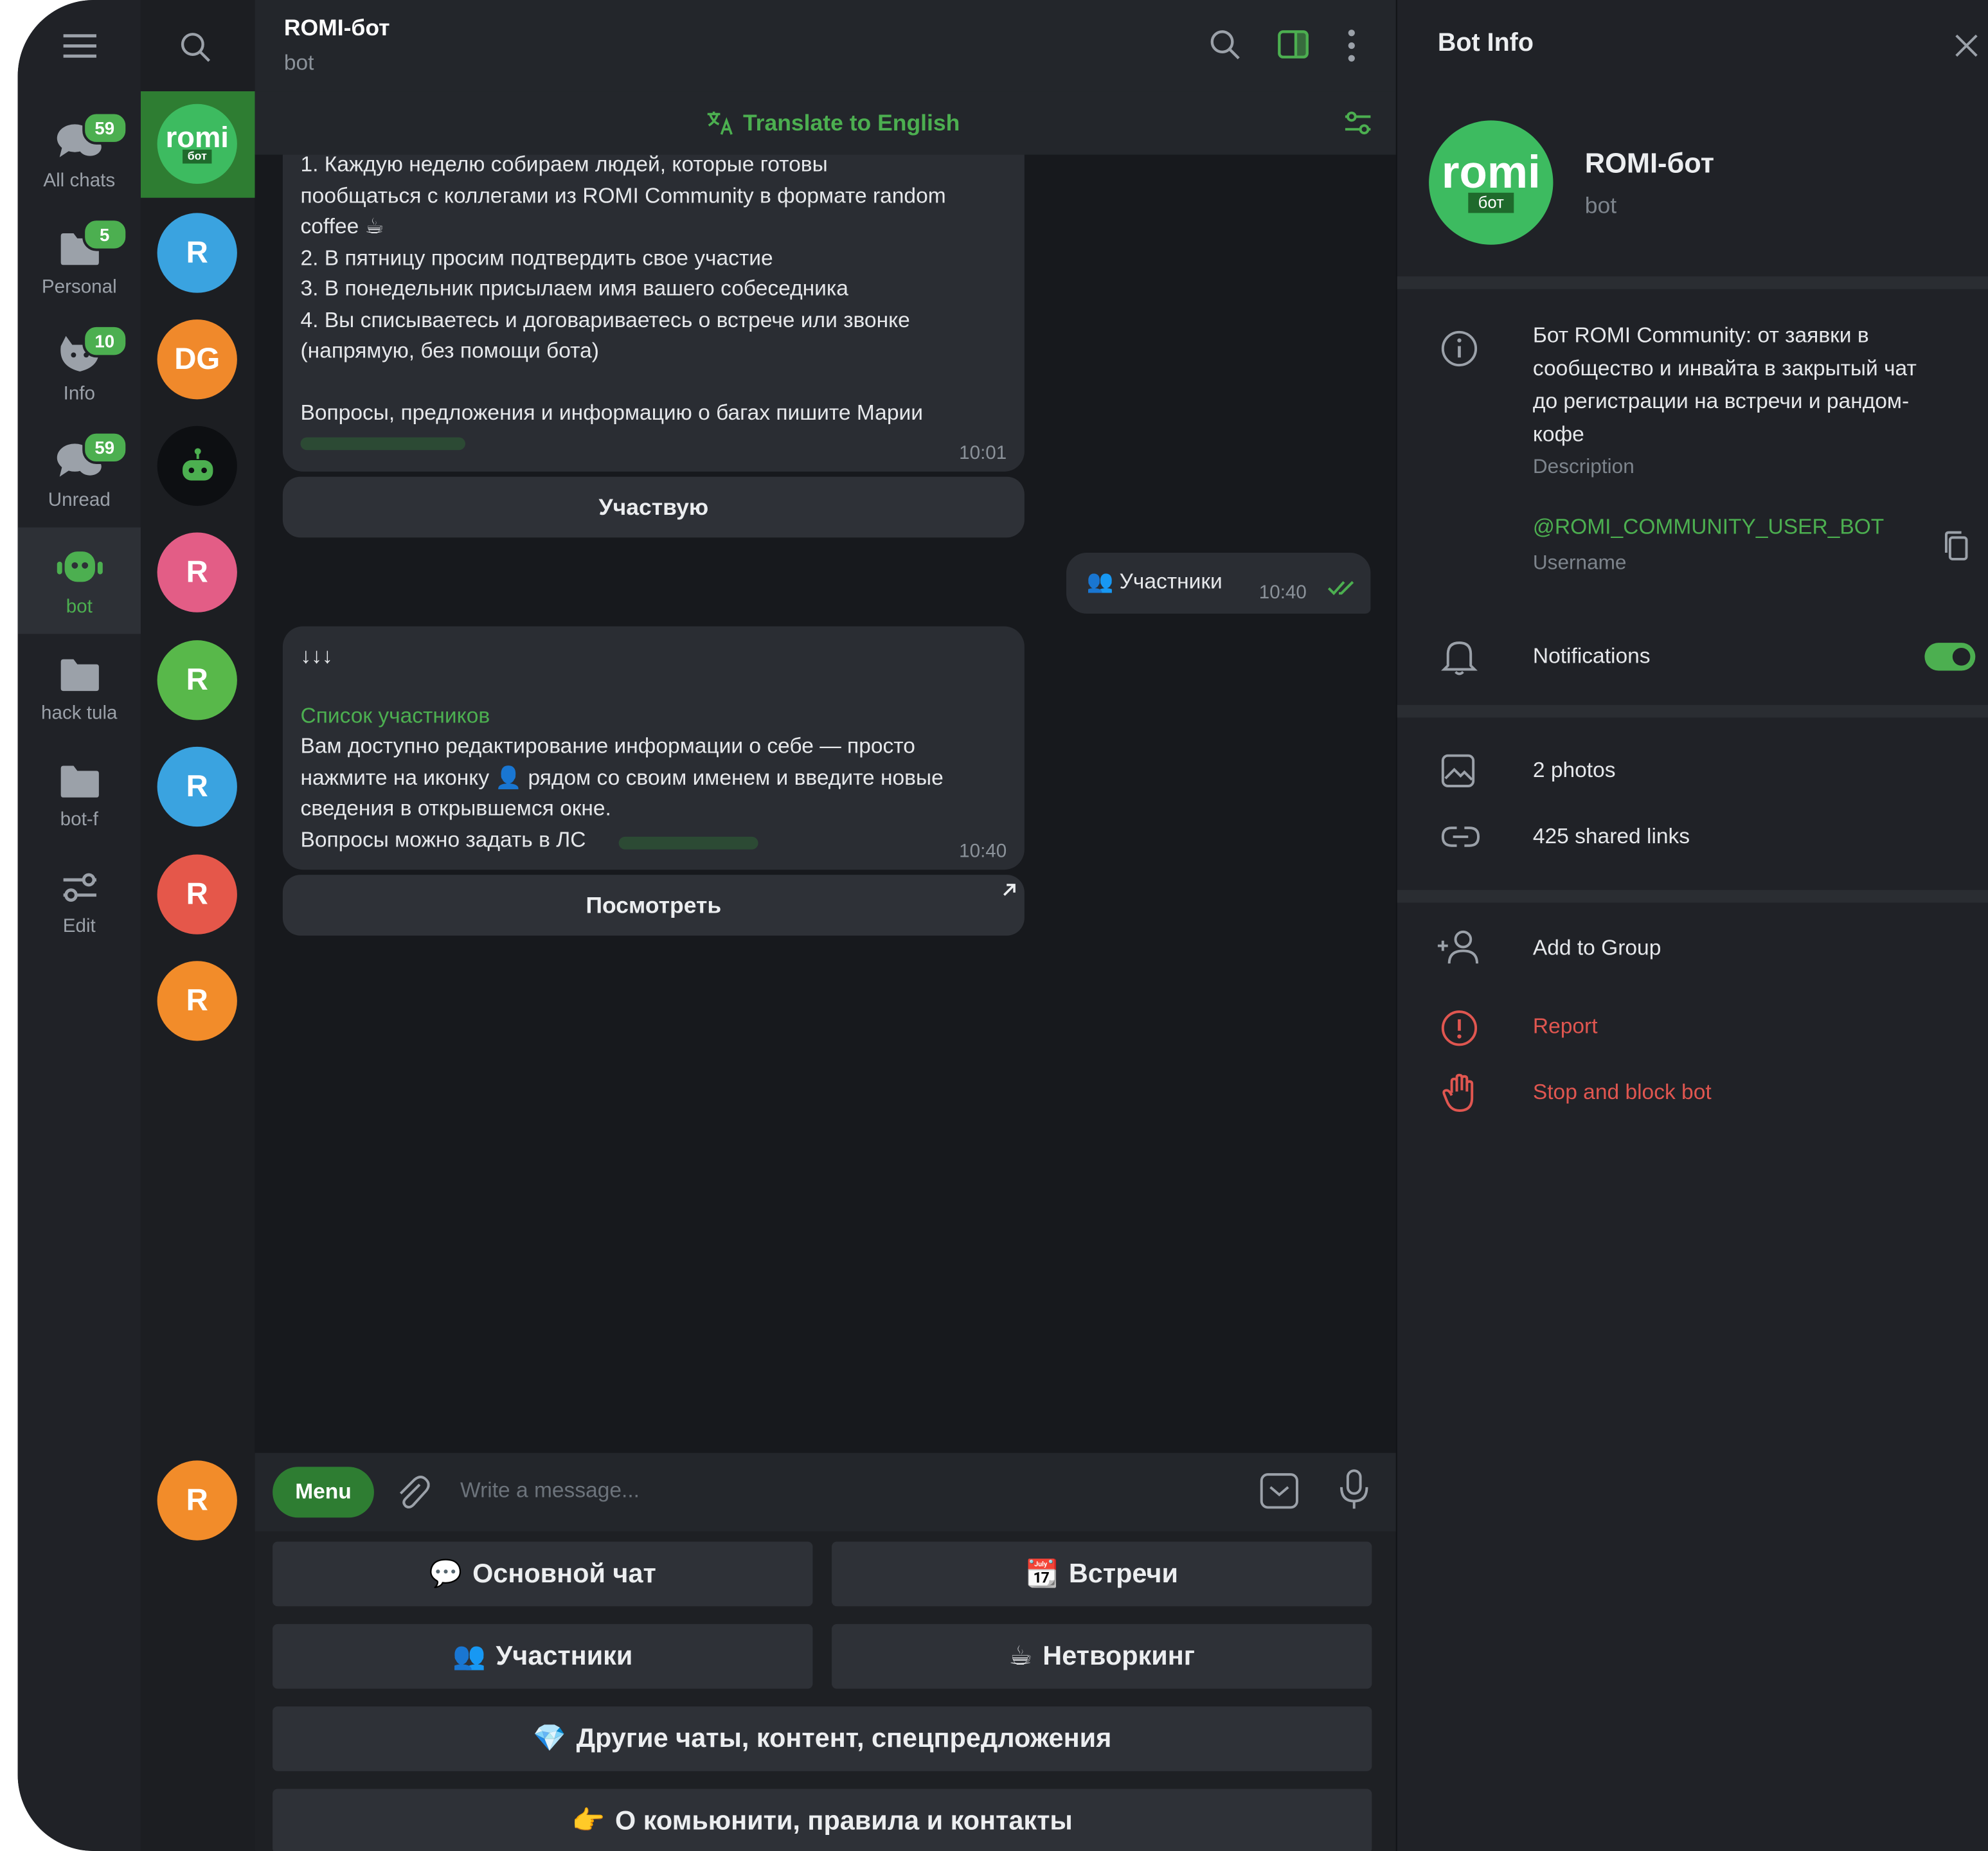 The image size is (1988, 1851). What do you see at coordinates (844, 1820) in the screenshot?
I see `keyboard-label: О комьюнити, правила и контакты` at bounding box center [844, 1820].